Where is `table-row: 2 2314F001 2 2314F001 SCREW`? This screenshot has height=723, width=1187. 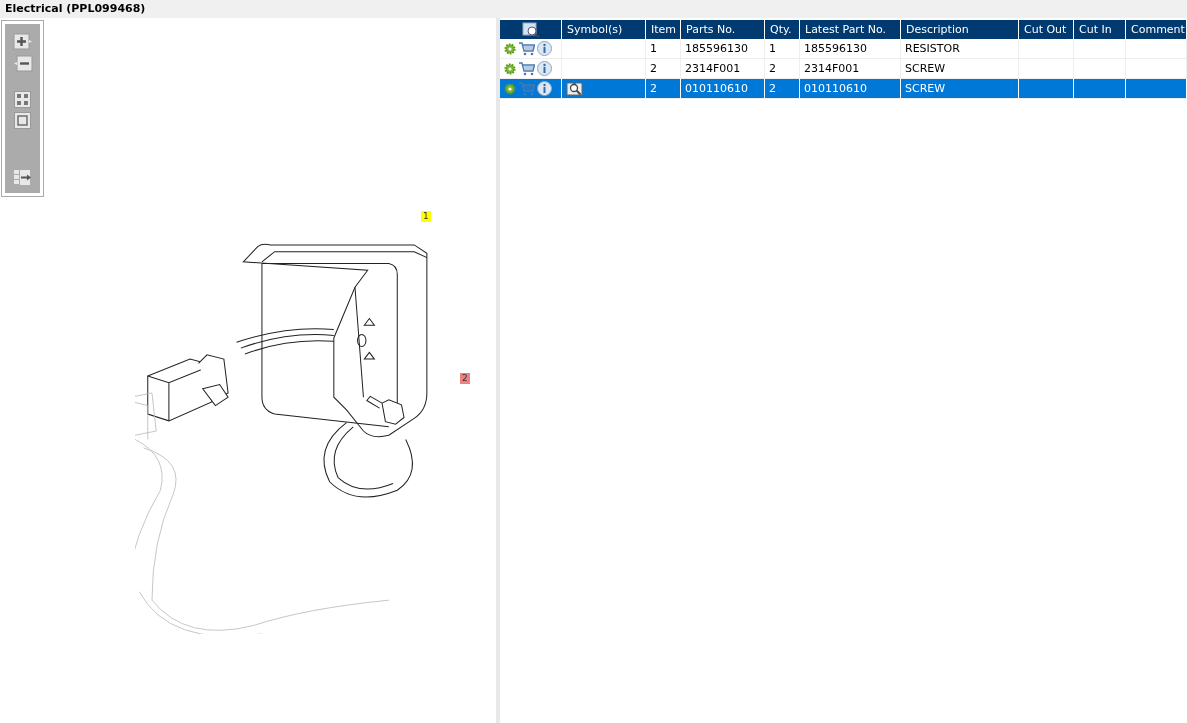
table-row: 2 2314F001 2 2314F001 SCREW is located at coordinates (843, 68).